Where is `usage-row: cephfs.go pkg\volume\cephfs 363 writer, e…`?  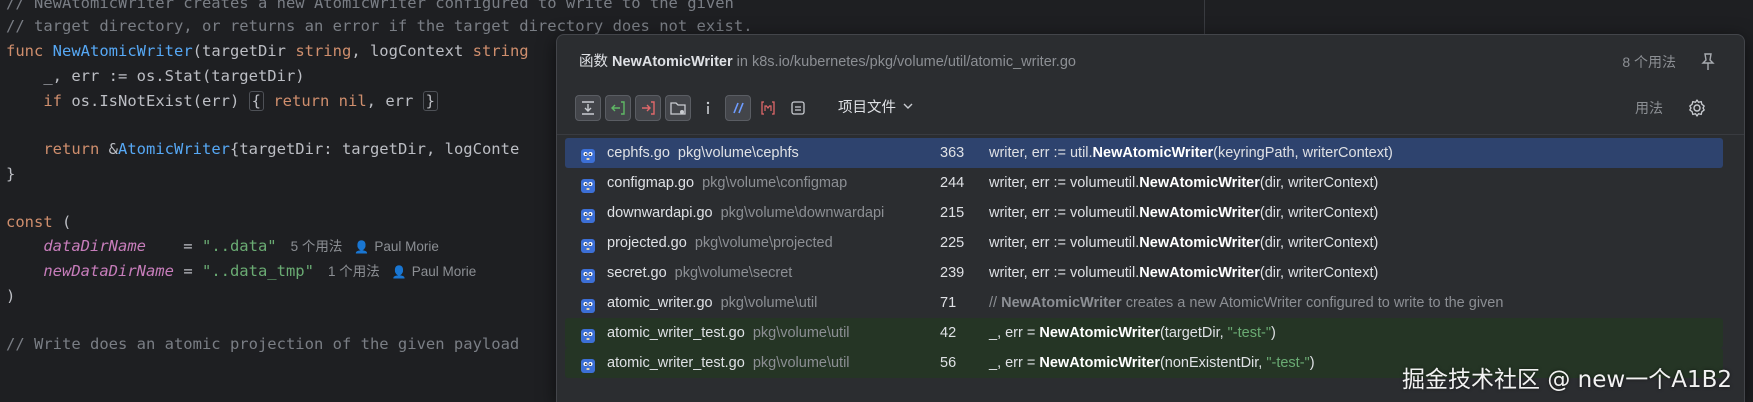
usage-row: cephfs.go pkg\volume\cephfs 363 writer, e… is located at coordinates (1144, 153).